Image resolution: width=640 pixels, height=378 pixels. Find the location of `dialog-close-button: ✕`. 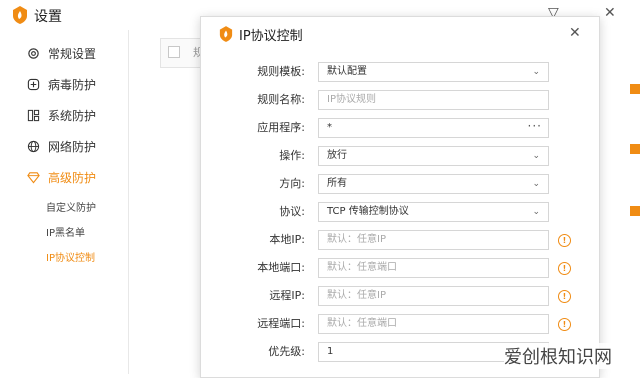

dialog-close-button: ✕ is located at coordinates (575, 33).